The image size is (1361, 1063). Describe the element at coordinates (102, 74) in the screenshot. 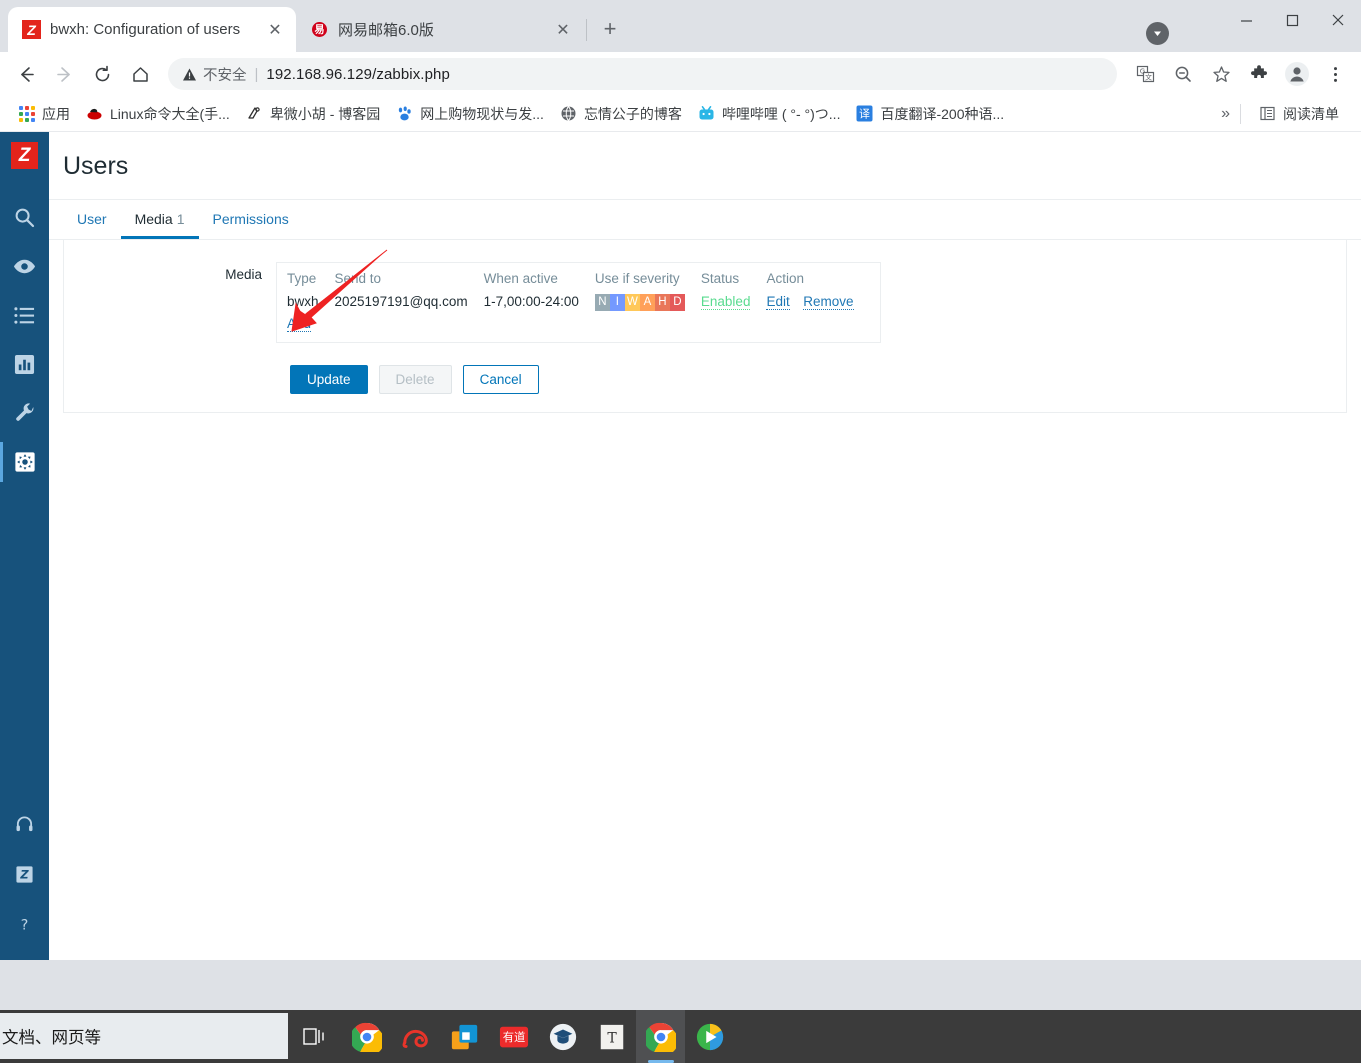

I see `reload-button` at that location.